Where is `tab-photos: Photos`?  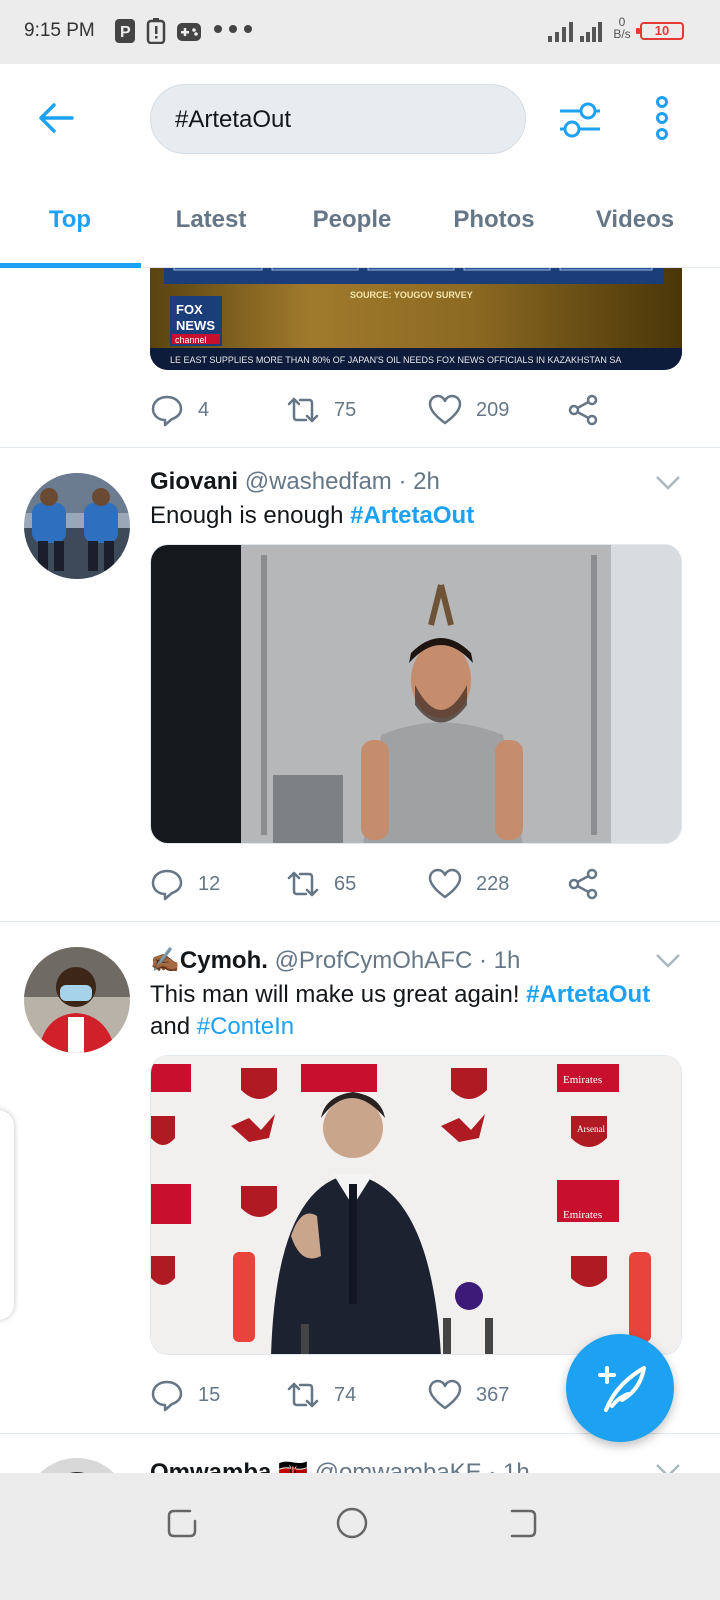
tab-photos: Photos is located at coordinates (494, 220).